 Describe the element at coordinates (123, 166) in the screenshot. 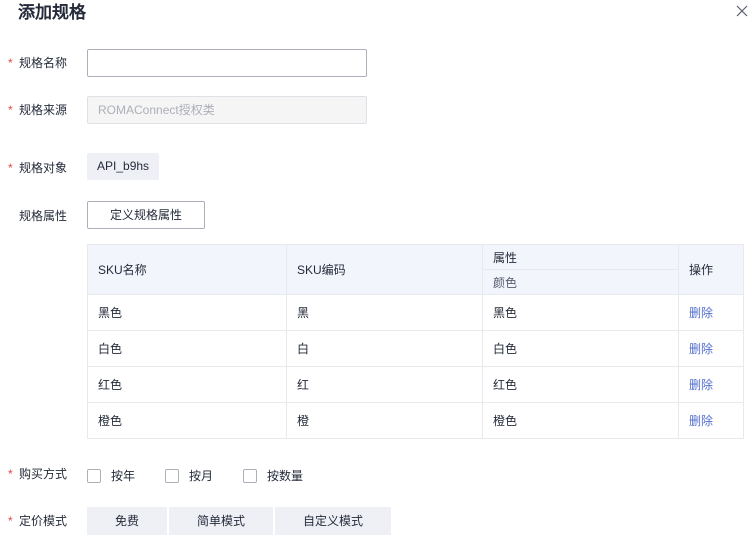

I see `spec-object-tag: API_b9hs` at that location.